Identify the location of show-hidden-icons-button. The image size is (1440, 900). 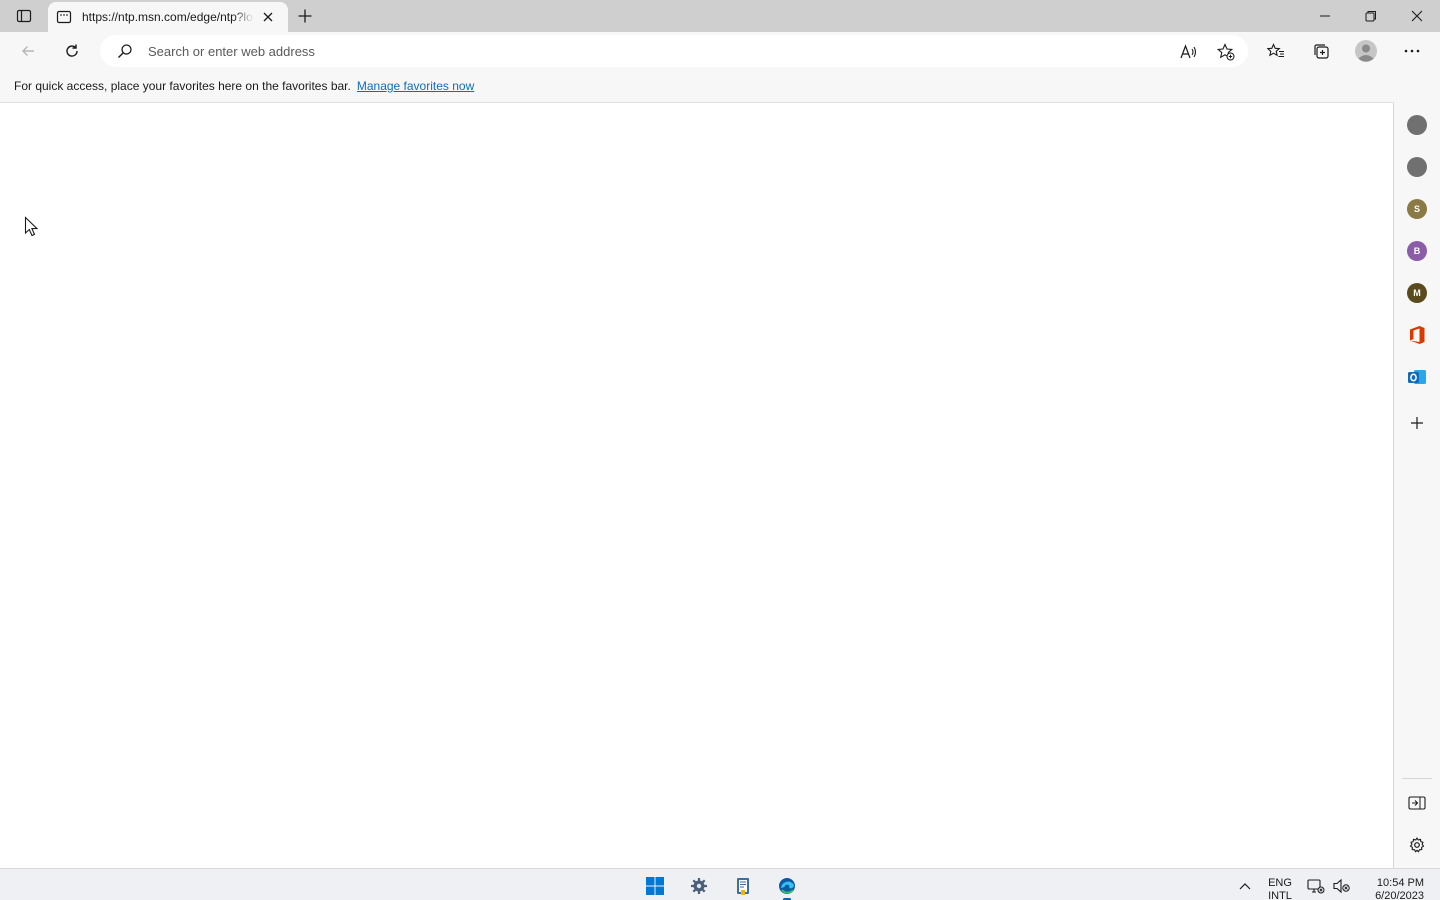
(1245, 886).